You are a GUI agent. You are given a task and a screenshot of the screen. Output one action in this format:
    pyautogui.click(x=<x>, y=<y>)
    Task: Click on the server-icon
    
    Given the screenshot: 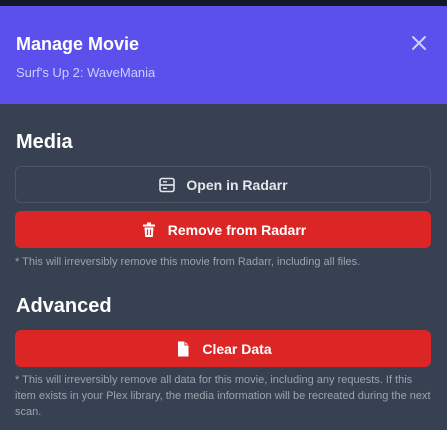 What is the action you would take?
    pyautogui.click(x=167, y=185)
    